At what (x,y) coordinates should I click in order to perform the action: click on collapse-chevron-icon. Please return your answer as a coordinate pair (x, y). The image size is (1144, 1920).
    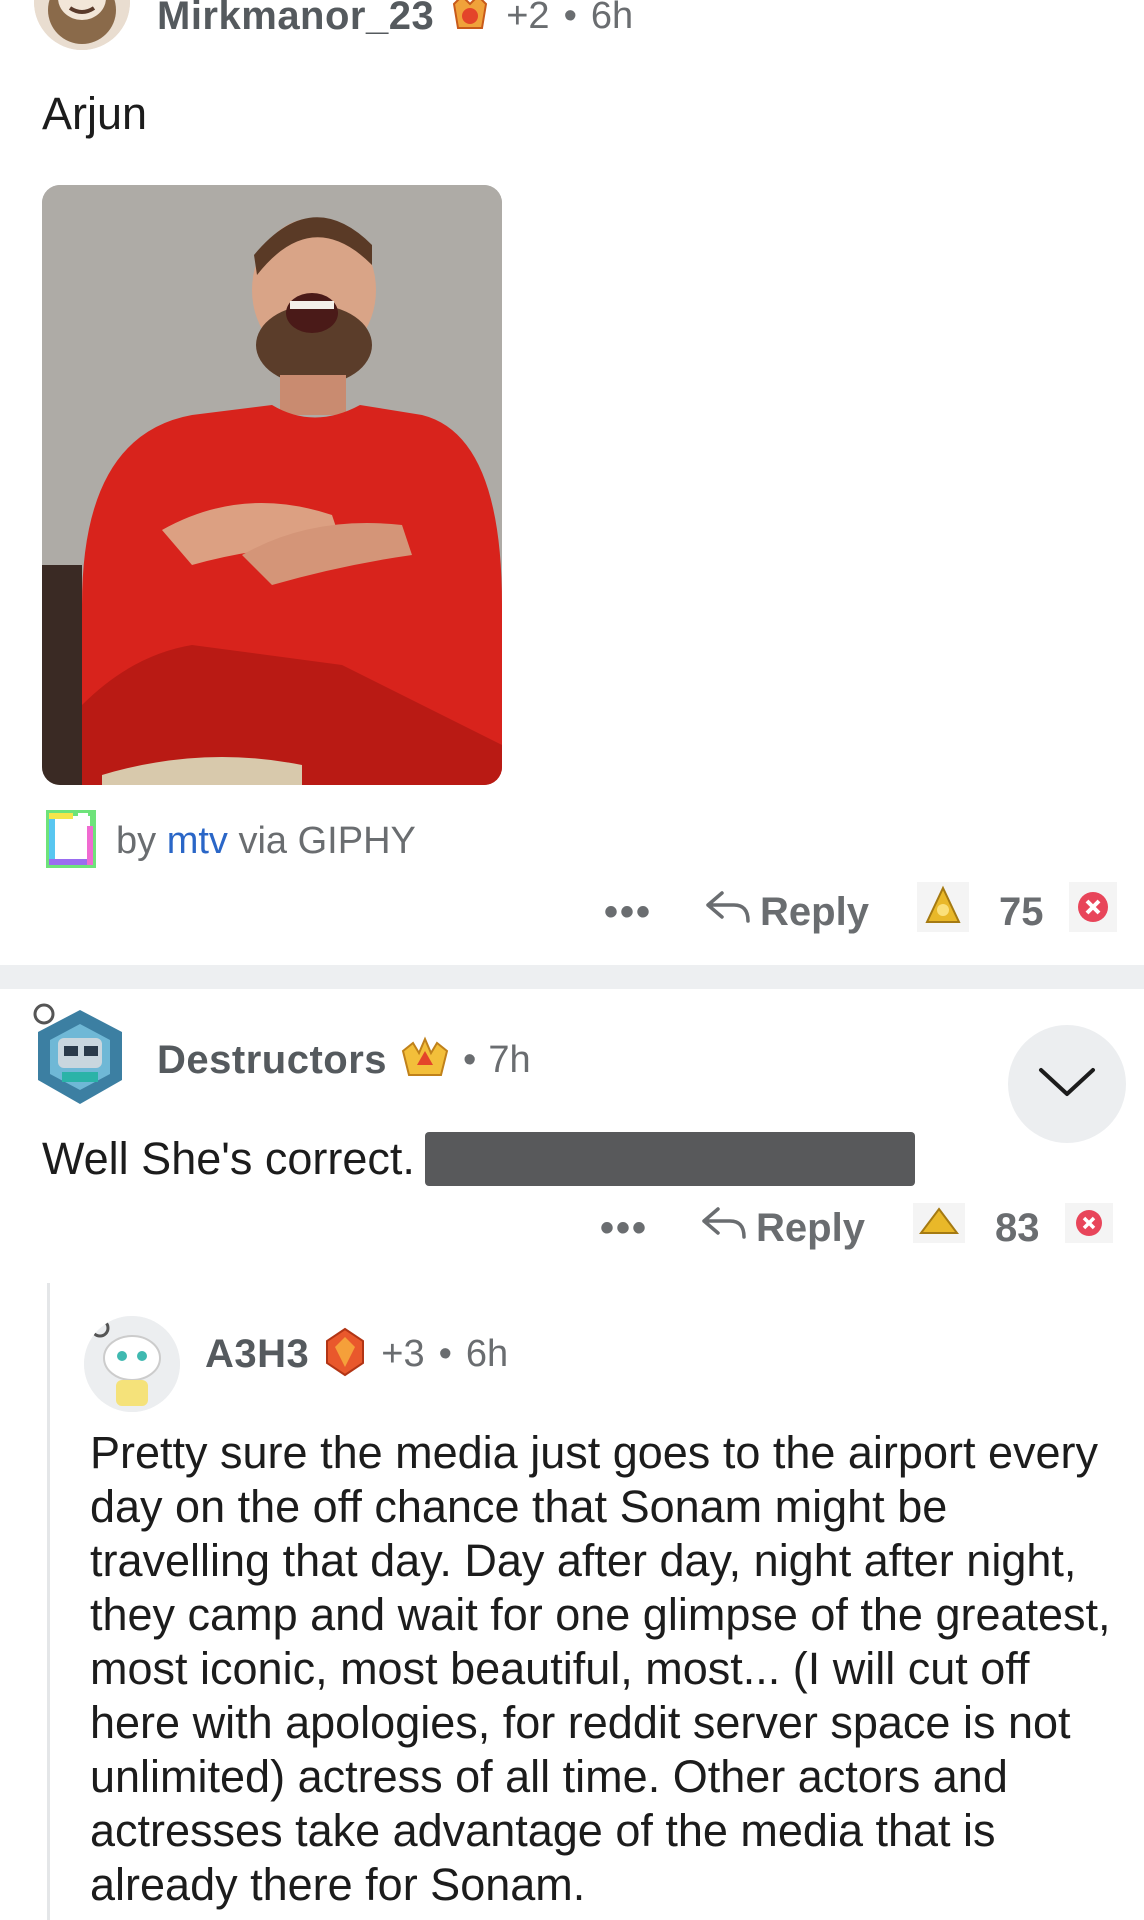
    Looking at the image, I should click on (1067, 1084).